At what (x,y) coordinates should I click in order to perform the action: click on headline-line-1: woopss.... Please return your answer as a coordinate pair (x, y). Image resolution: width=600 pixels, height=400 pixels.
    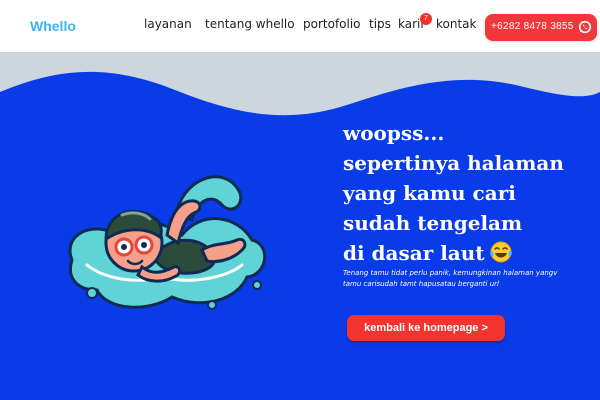
    Looking at the image, I should click on (394, 133).